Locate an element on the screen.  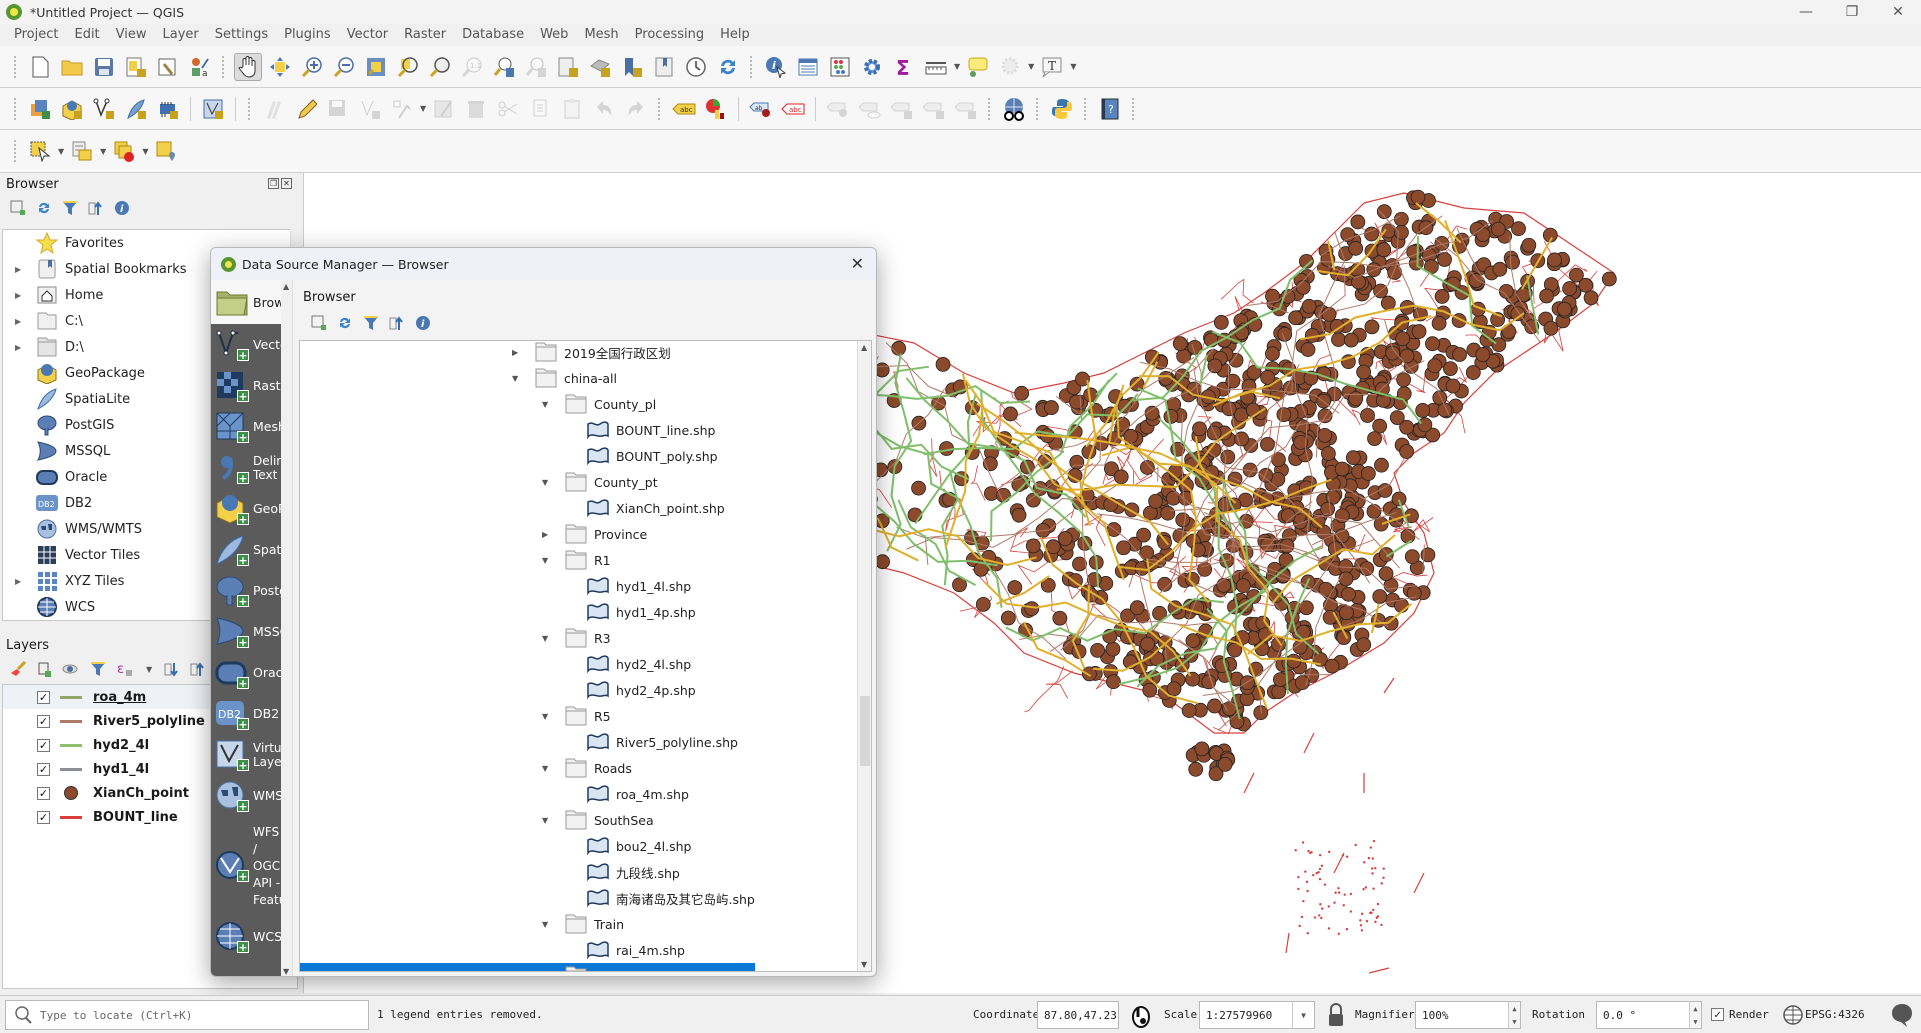
zoom-next-button is located at coordinates (536, 67).